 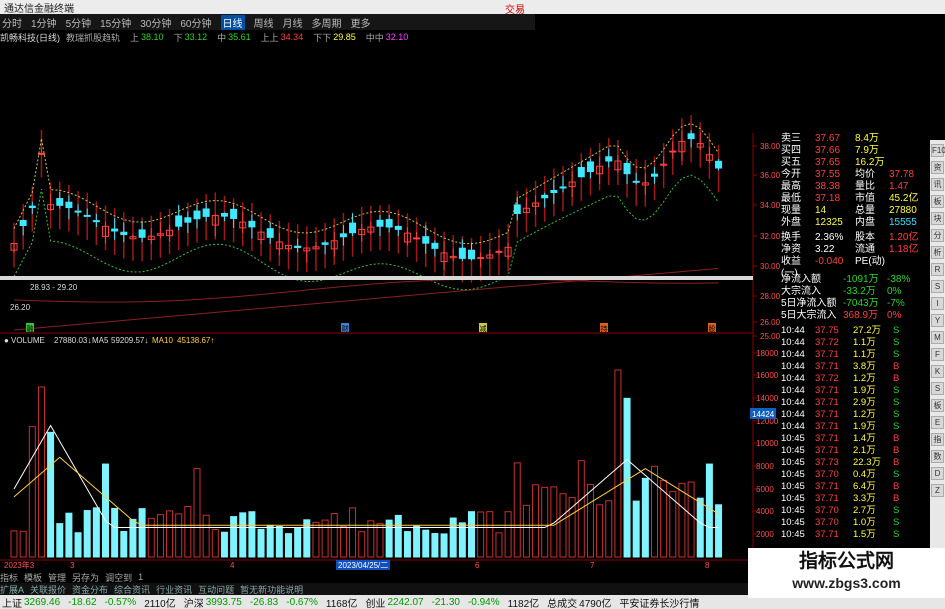 What do you see at coordinates (937, 456) in the screenshot?
I see `sidebar-button-18: 数` at bounding box center [937, 456].